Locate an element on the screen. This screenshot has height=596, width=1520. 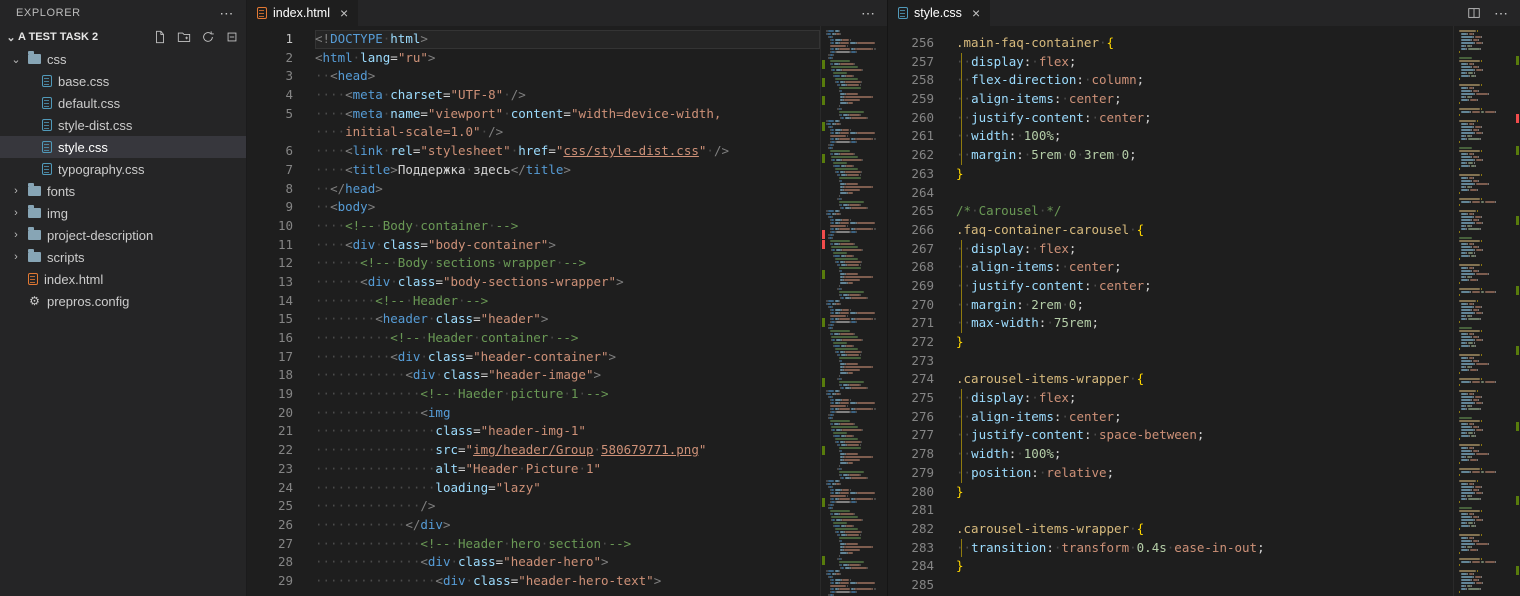
code-line: ··········<!--·Header·container·--> is located at coordinates (567, 338).